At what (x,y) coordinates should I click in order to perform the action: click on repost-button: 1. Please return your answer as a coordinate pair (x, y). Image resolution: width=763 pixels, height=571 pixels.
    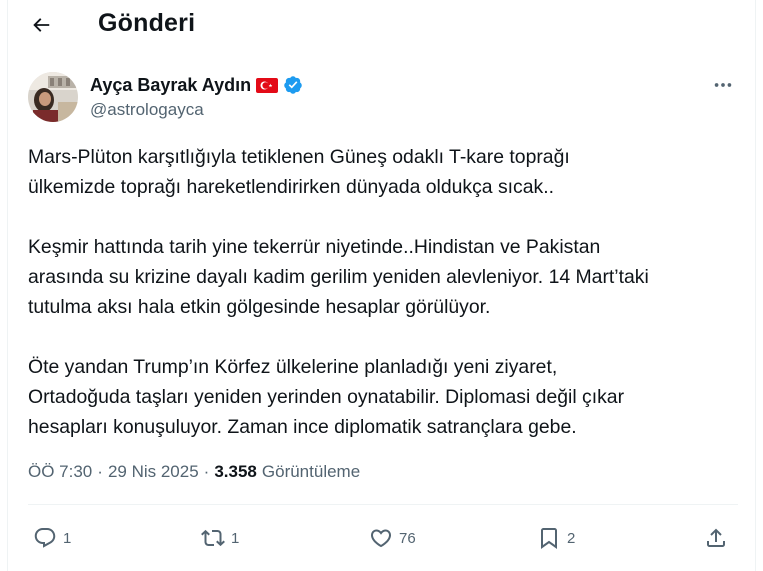
    Looking at the image, I should click on (220, 538).